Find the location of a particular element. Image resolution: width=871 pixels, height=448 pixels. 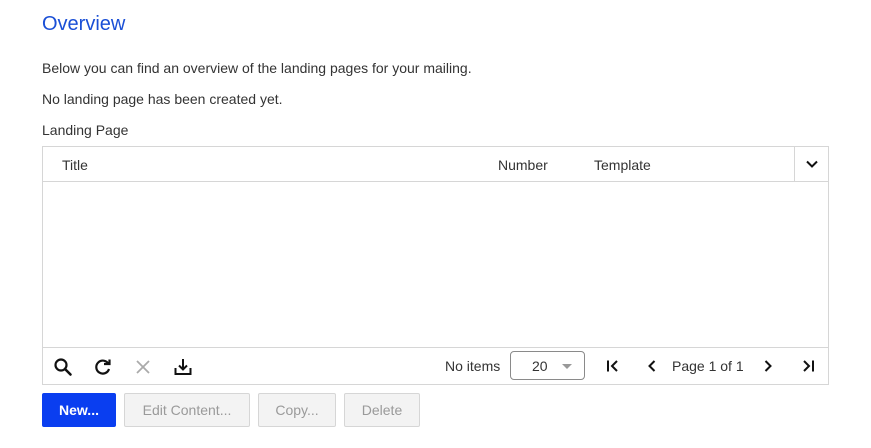

previous-page-button is located at coordinates (652, 366).